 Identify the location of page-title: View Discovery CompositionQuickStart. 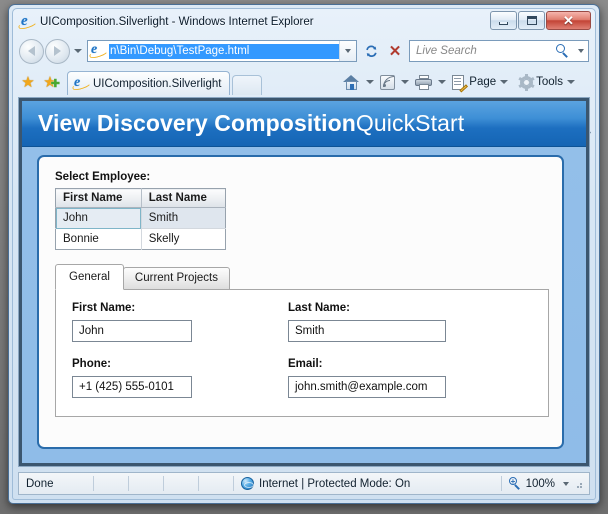
(251, 123).